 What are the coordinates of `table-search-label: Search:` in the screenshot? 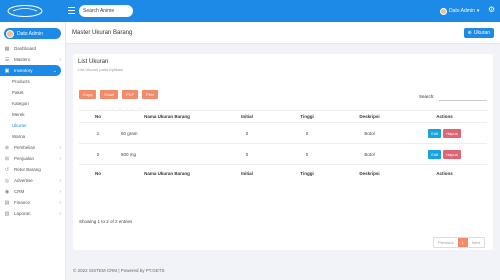 It's located at (427, 96).